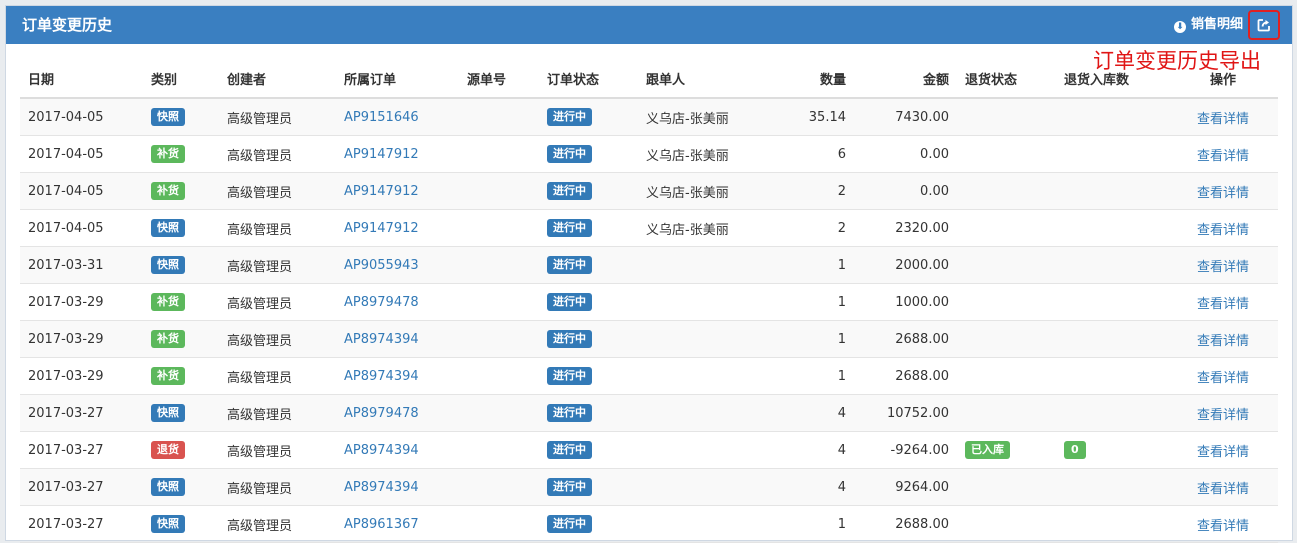  Describe the element at coordinates (841, 524) in the screenshot. I see `qty-text: 1` at that location.